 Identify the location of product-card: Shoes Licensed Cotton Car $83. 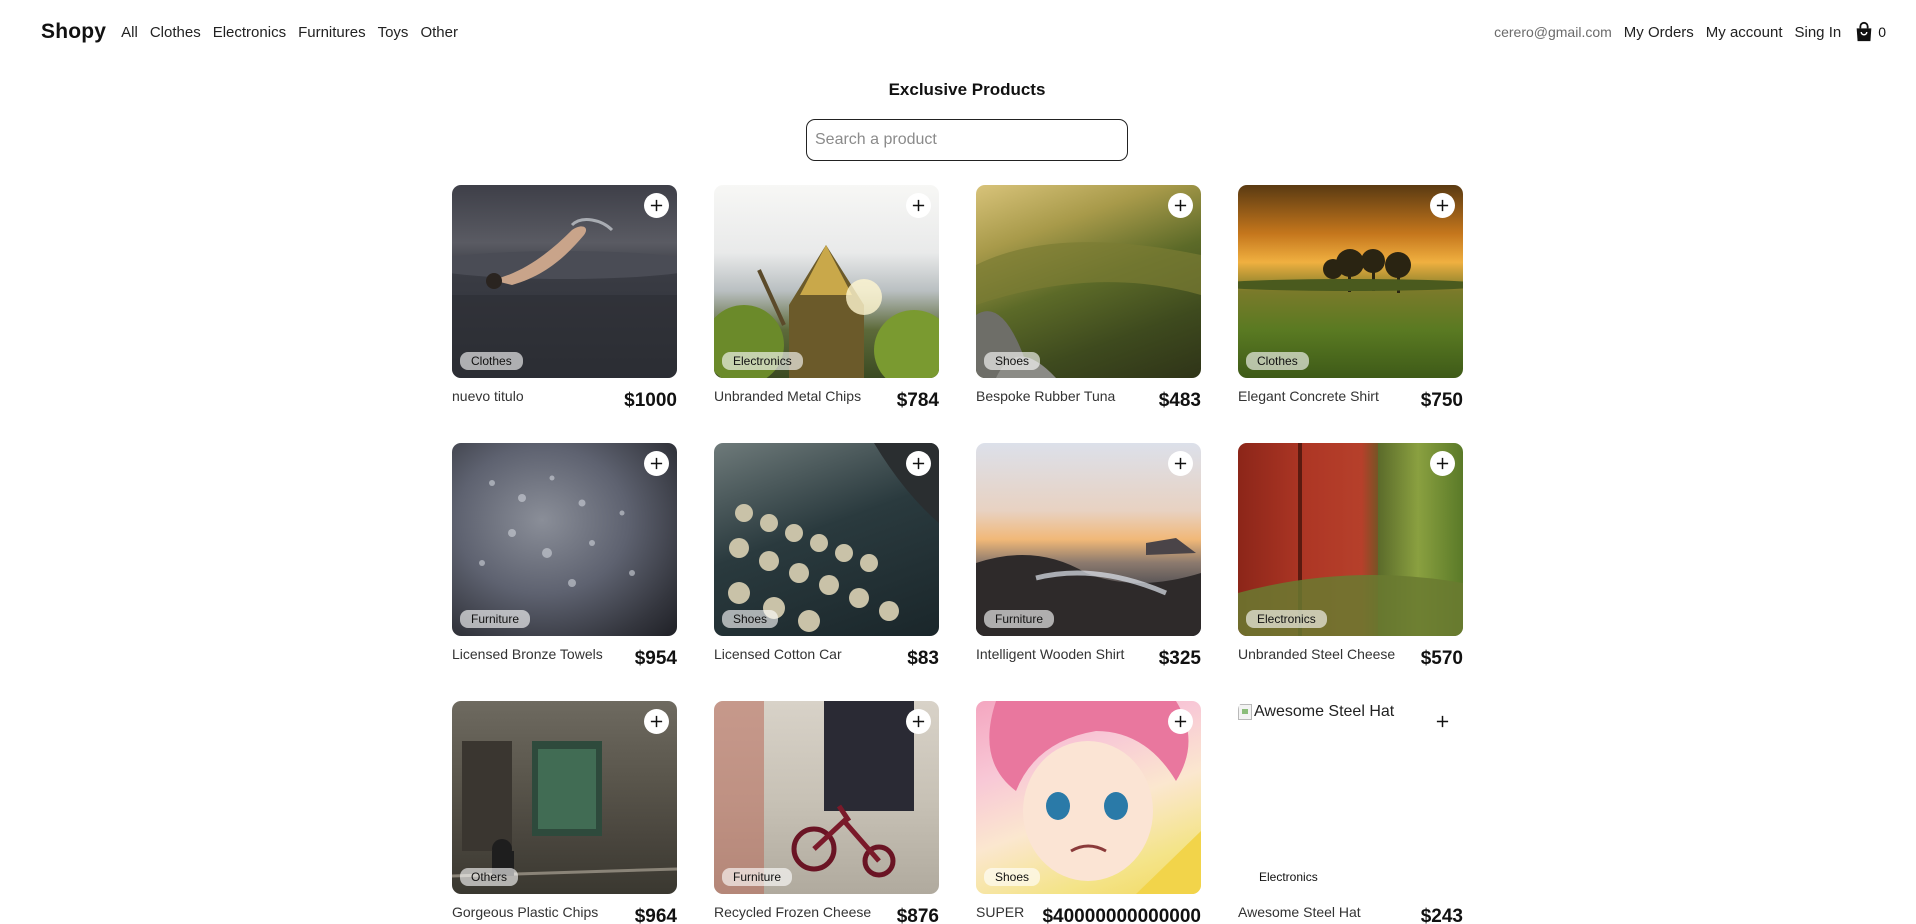
(826, 556).